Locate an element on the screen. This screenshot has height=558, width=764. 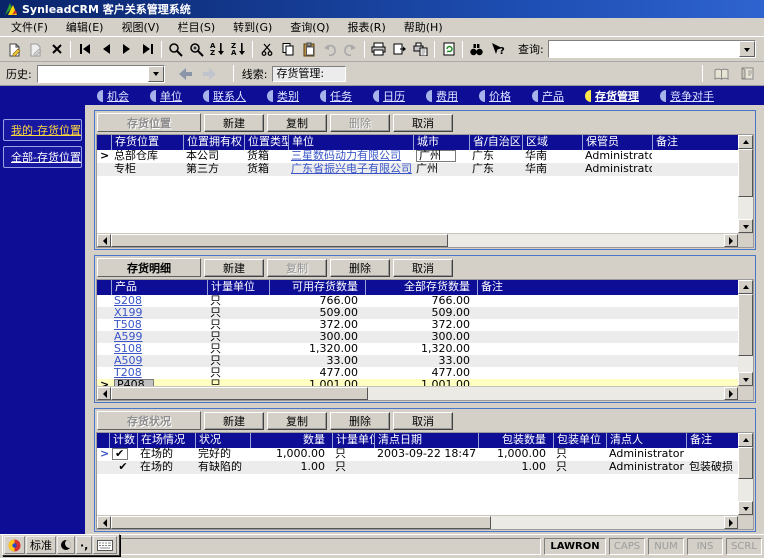
context-help-icon: ? is located at coordinates (497, 49).